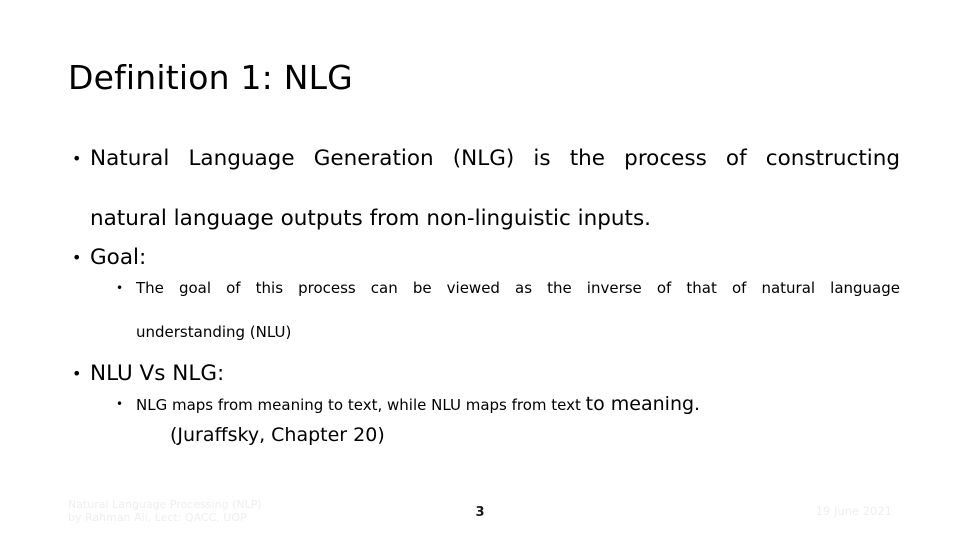 This screenshot has width=960, height=540. Describe the element at coordinates (480, 374) in the screenshot. I see `bullet-item-nlu-vs-nlg: • NLU Vs NLG:` at that location.